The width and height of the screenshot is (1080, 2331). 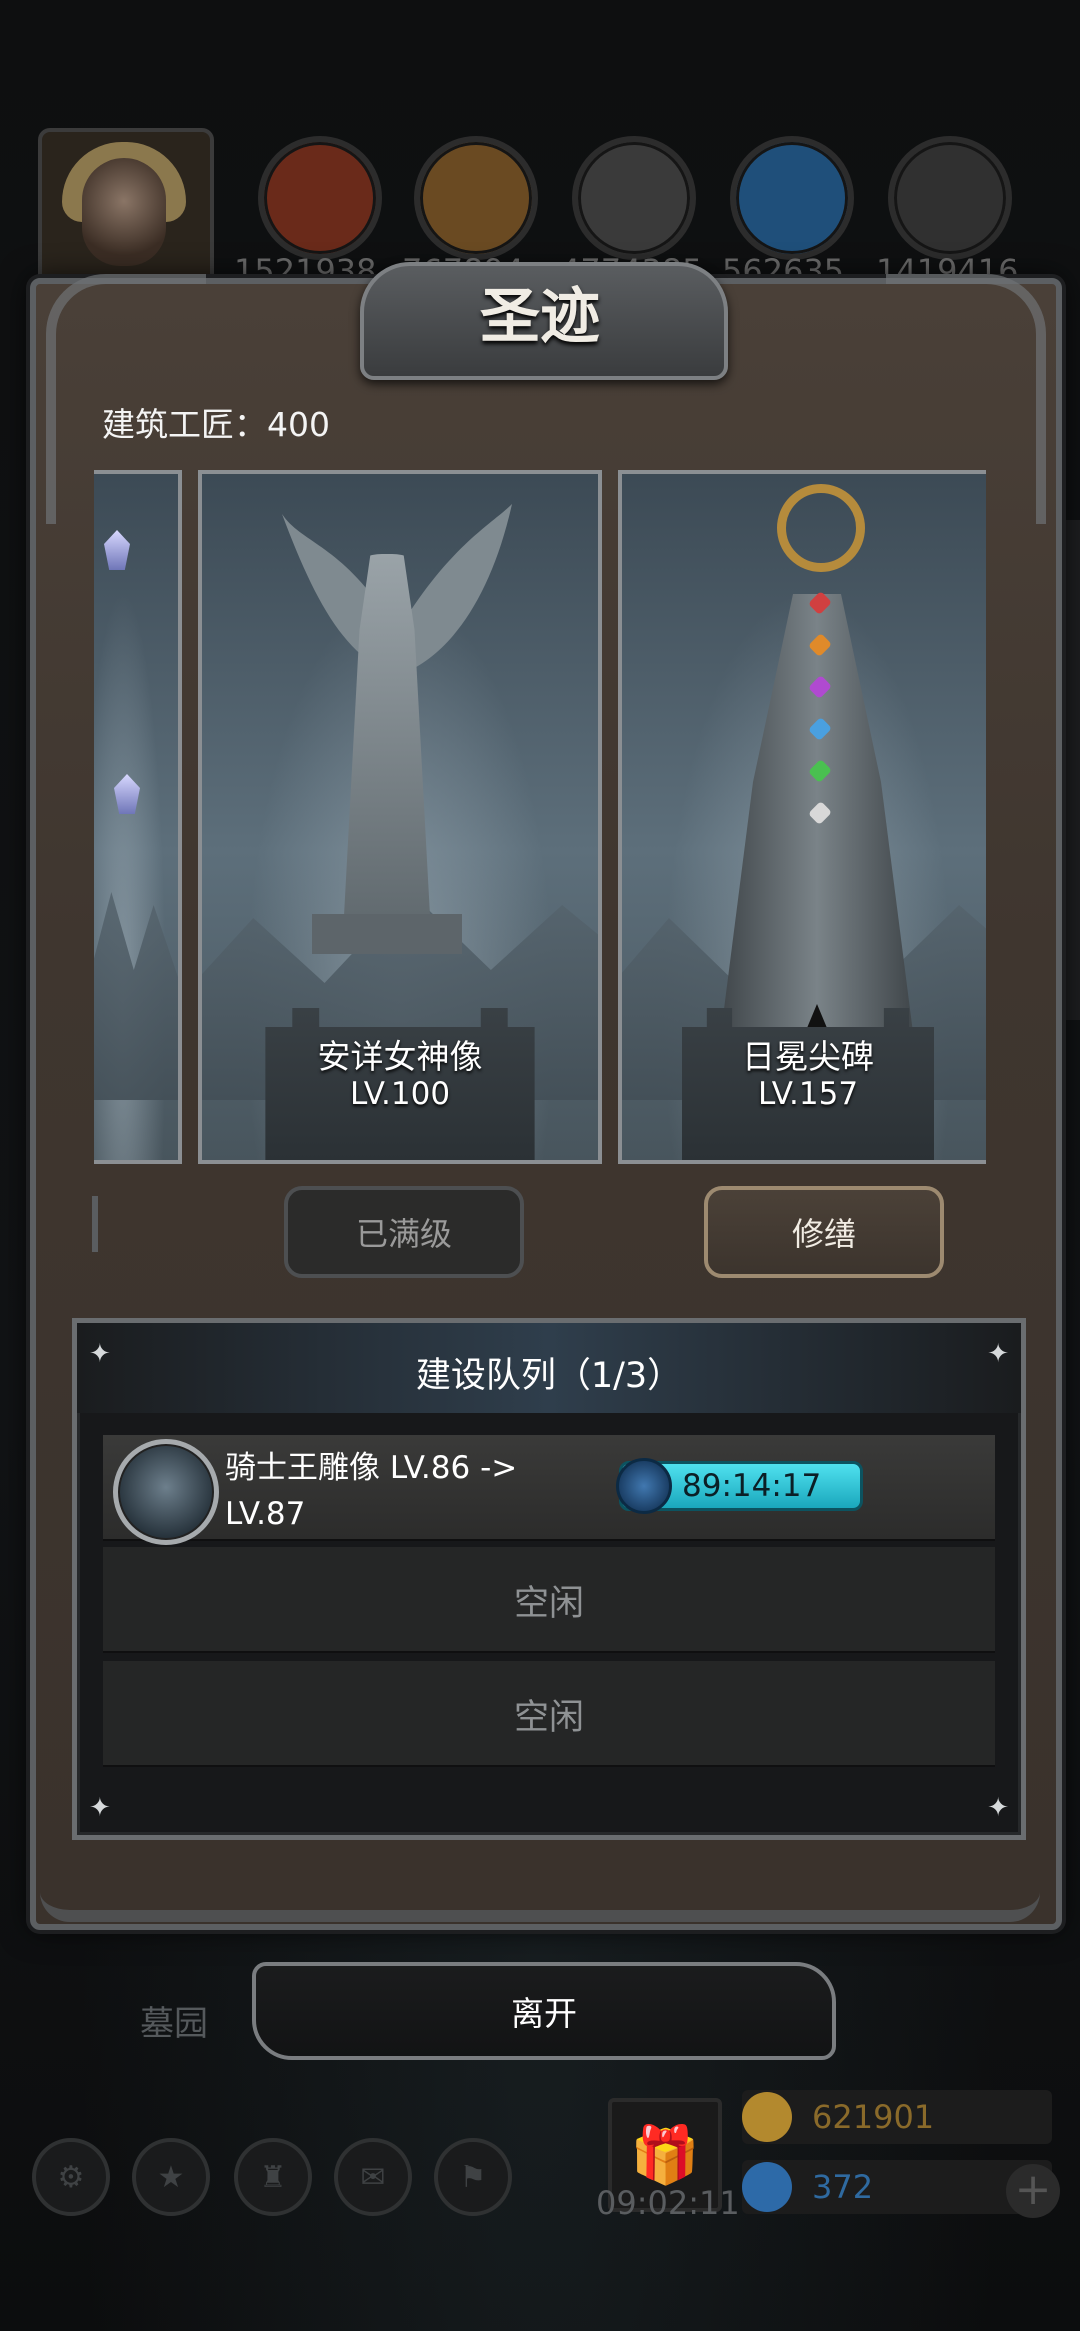 I want to click on gold-value: 621901, so click(x=873, y=2117).